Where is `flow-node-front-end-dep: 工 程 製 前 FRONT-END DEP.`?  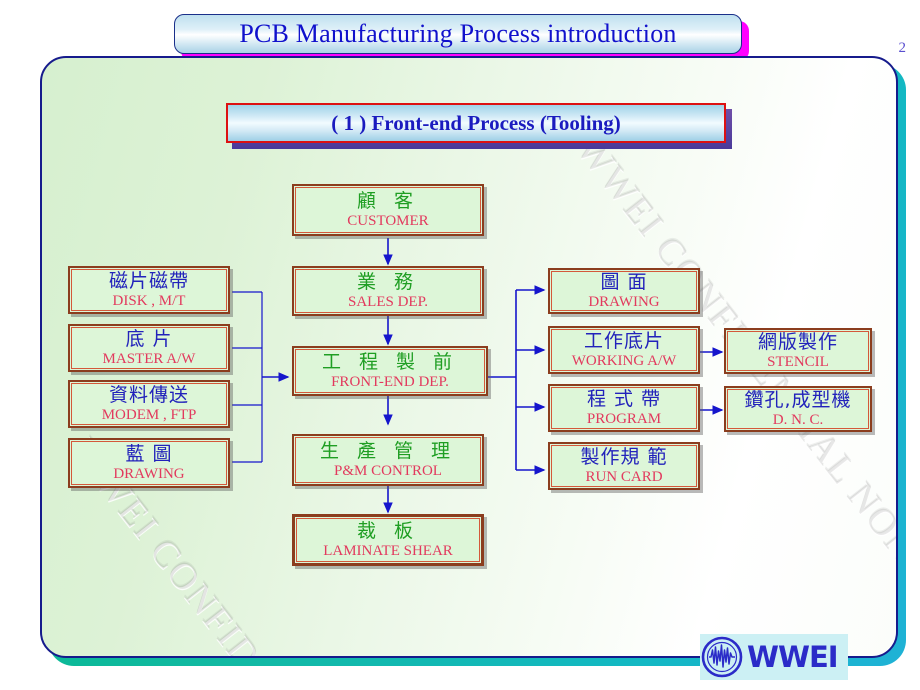
flow-node-front-end-dep: 工 程 製 前 FRONT-END DEP. is located at coordinates (390, 371).